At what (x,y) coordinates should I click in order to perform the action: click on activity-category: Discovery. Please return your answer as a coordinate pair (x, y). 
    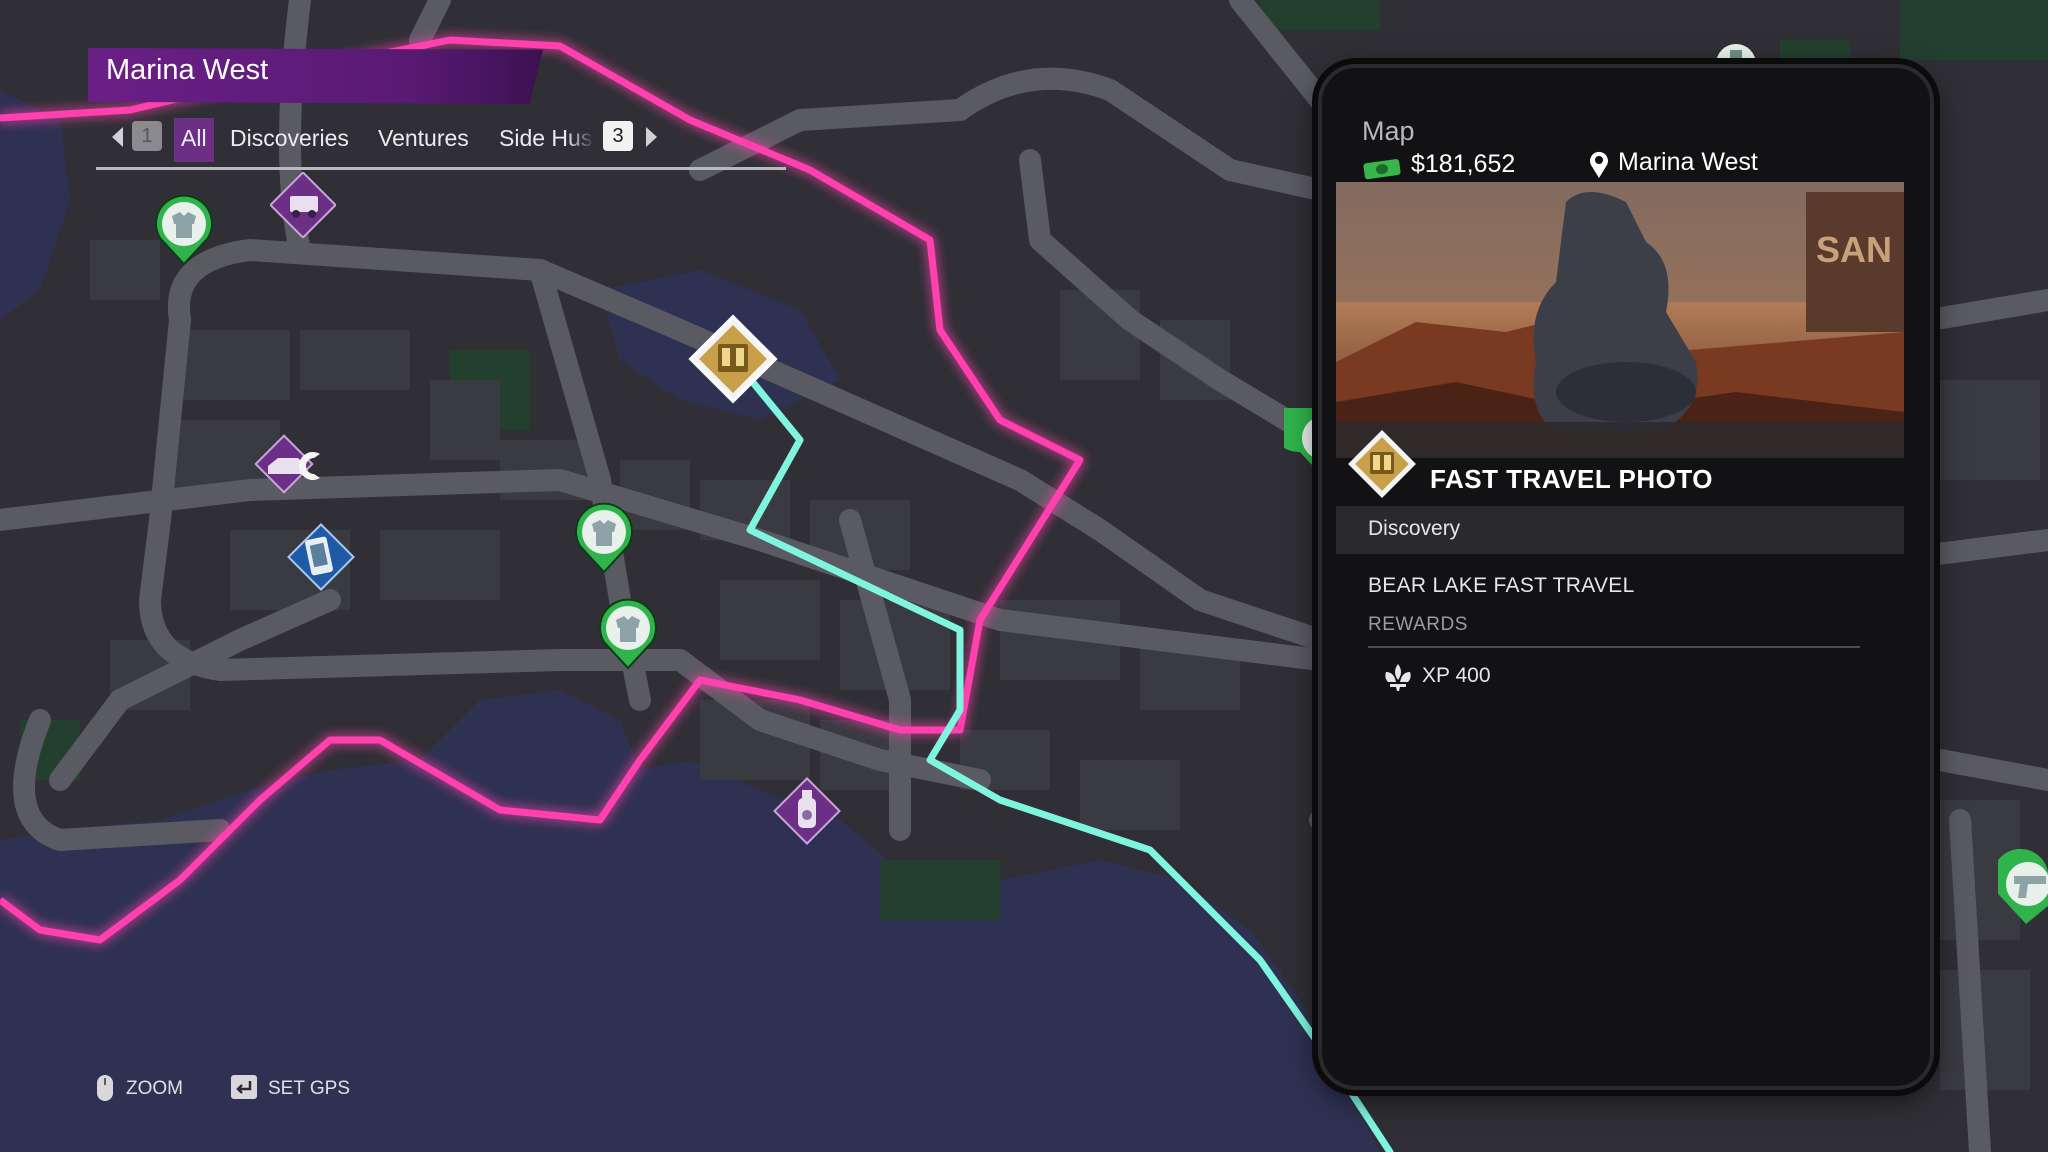
    Looking at the image, I should click on (1414, 528).